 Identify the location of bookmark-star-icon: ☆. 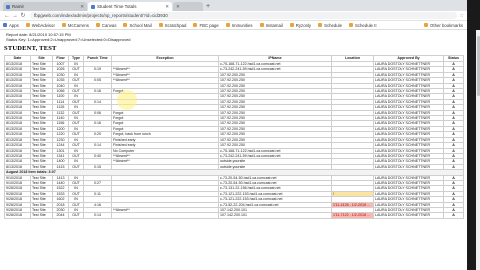
(462, 16).